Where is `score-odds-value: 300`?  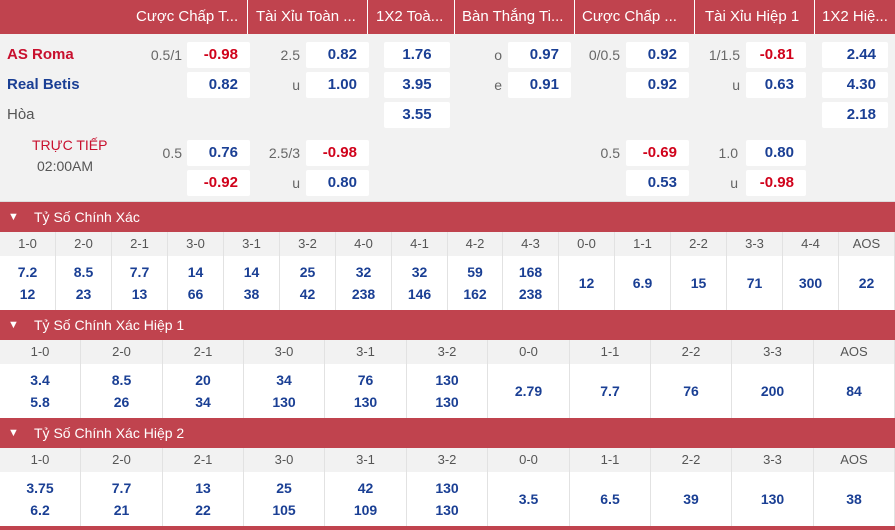
score-odds-value: 300 is located at coordinates (810, 283).